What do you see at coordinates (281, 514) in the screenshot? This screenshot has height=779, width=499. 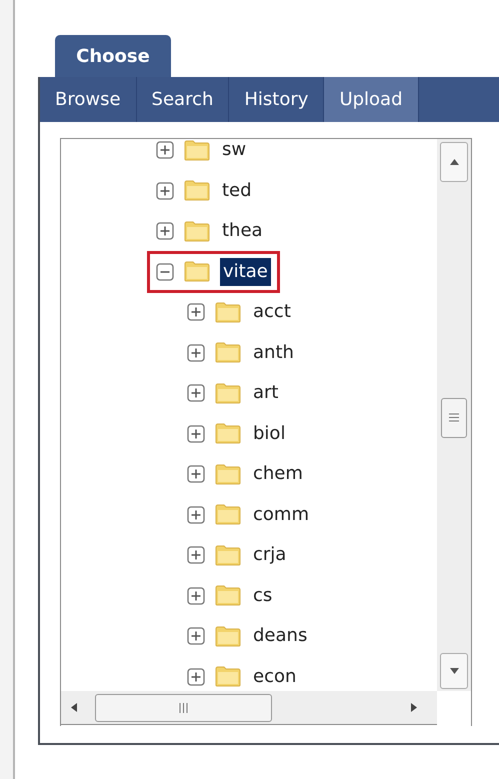 I see `folder-label: comm` at bounding box center [281, 514].